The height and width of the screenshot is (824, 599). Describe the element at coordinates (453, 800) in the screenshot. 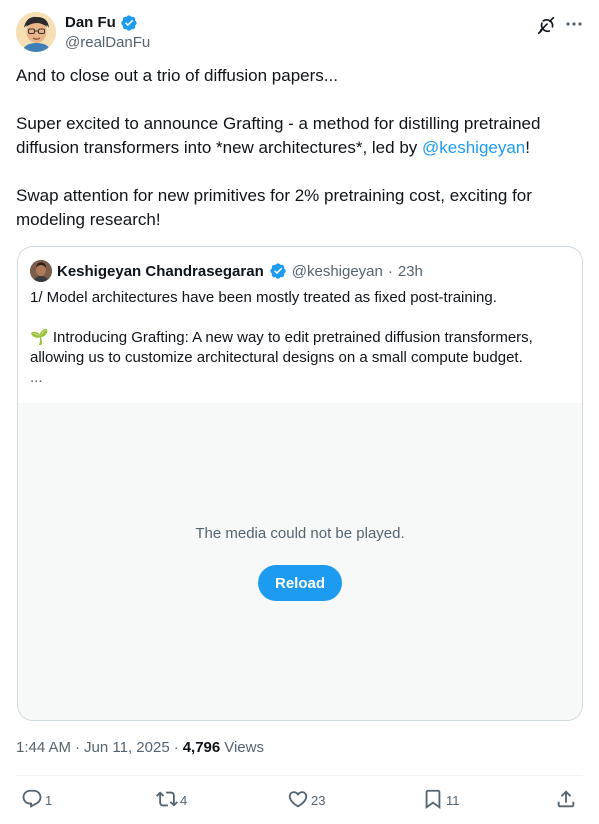

I see `bookmark-count: 11` at that location.